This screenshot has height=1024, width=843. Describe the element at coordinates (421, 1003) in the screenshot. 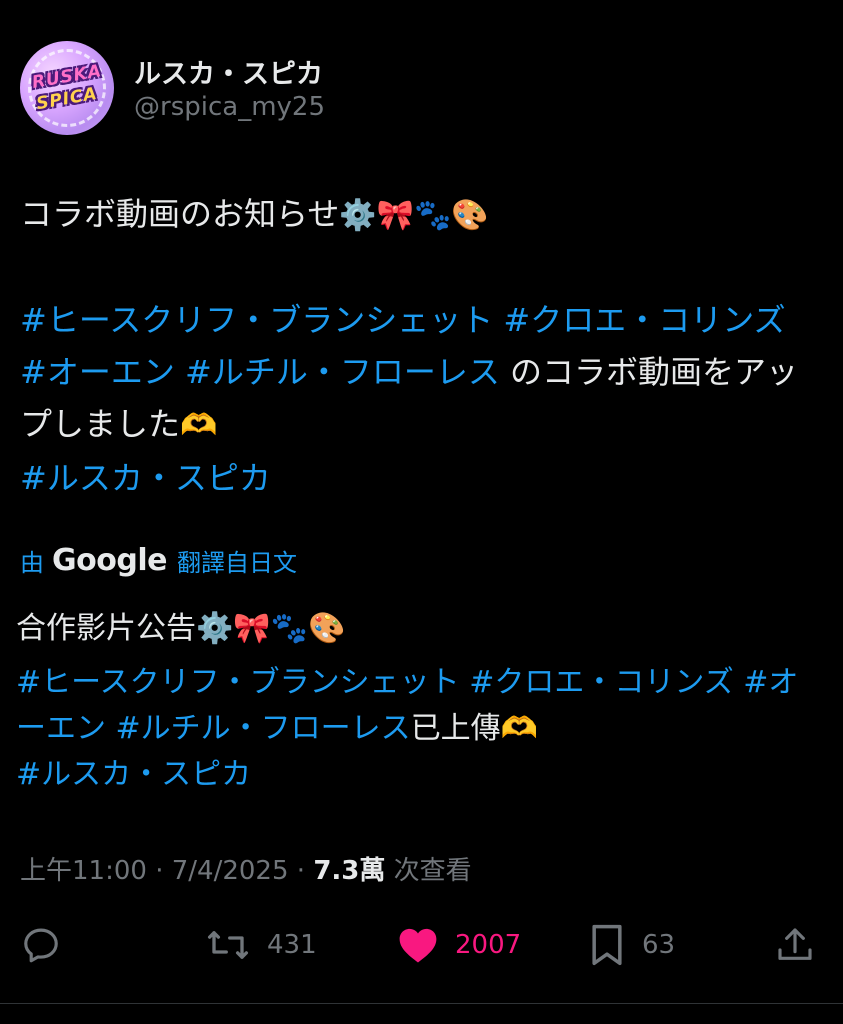

I see `divider` at that location.